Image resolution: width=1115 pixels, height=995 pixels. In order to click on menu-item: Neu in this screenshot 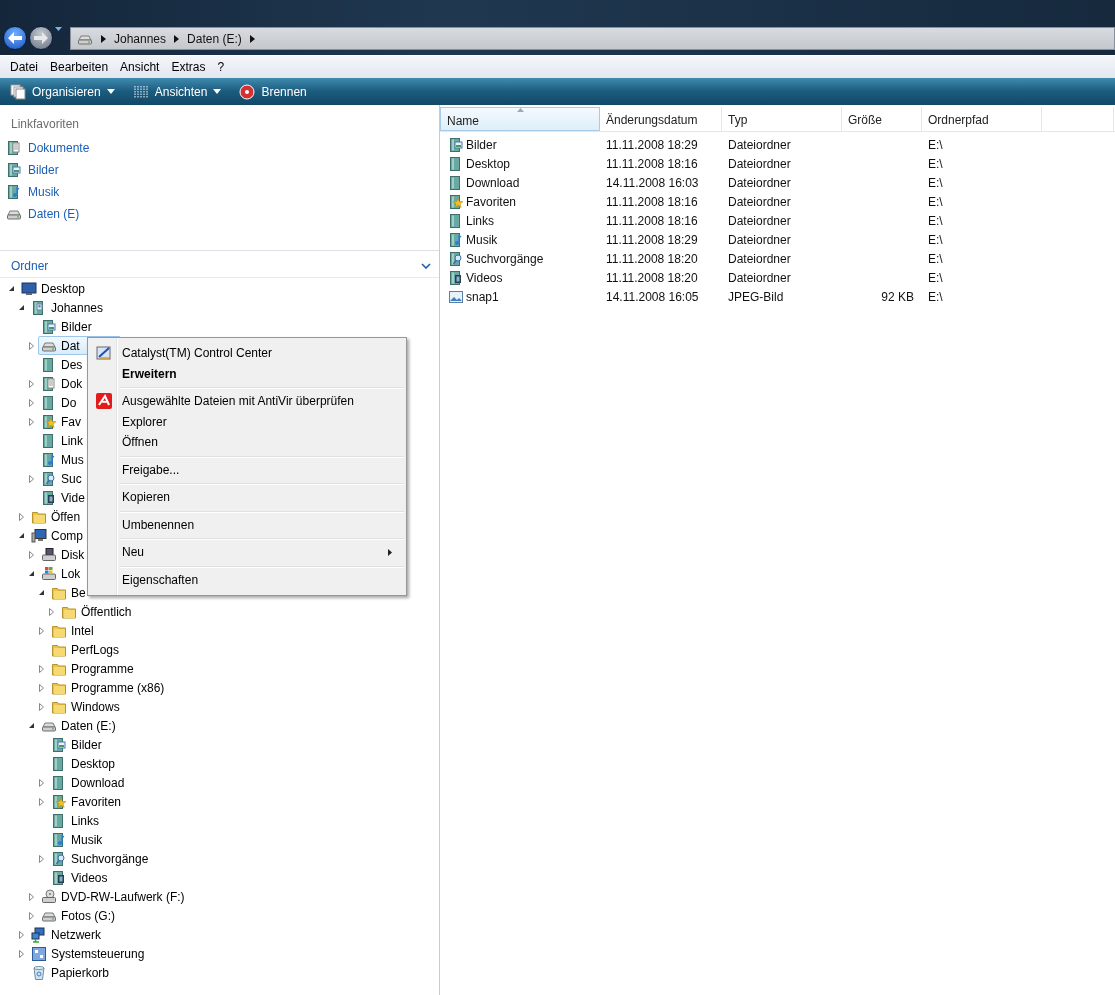, I will do `click(247, 552)`.